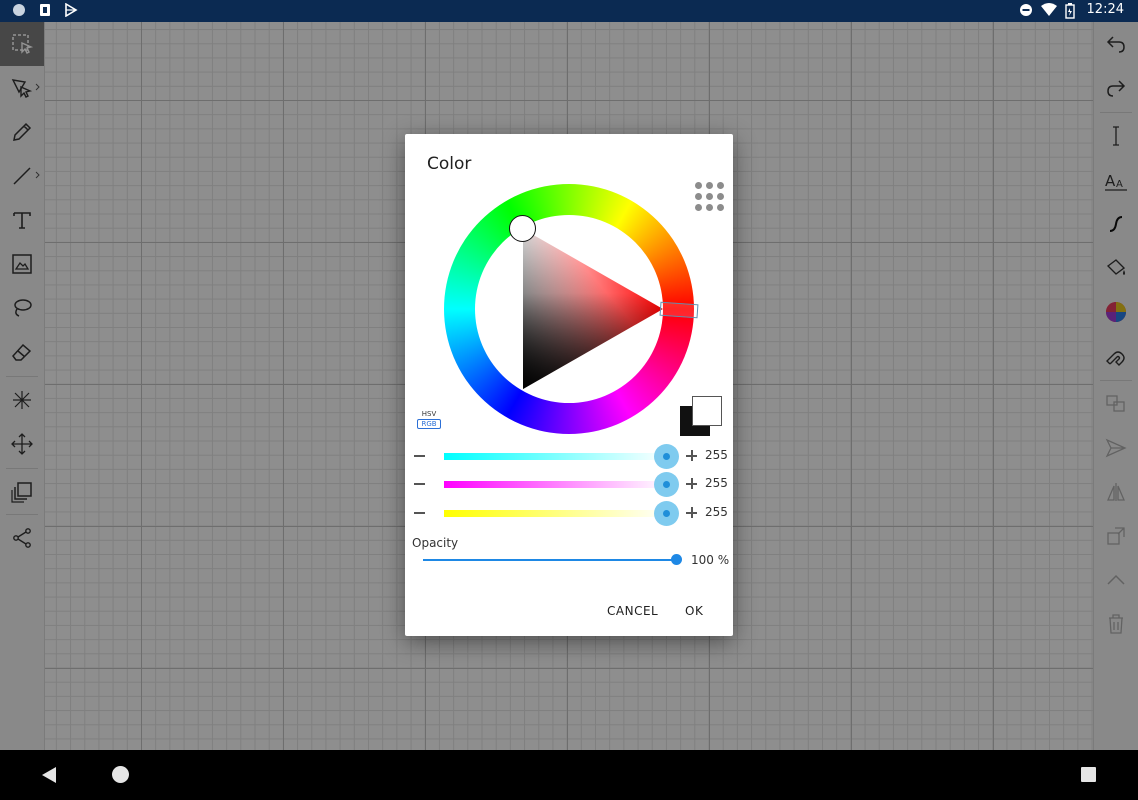 The image size is (1138, 800). What do you see at coordinates (710, 560) in the screenshot?
I see `opacity-value: 100 %` at bounding box center [710, 560].